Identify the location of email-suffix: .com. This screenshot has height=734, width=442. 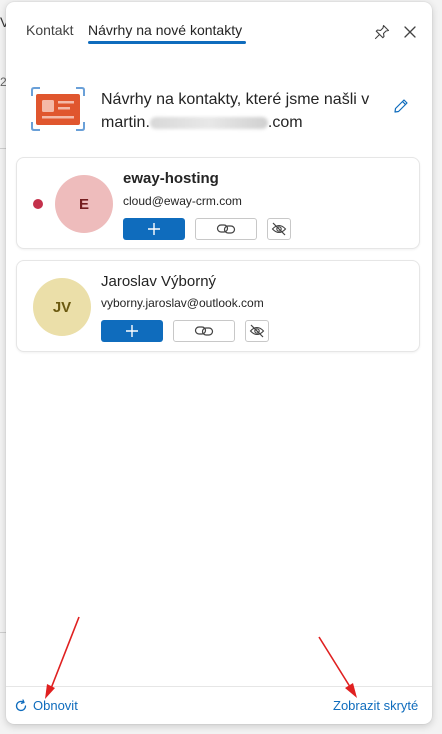
(285, 122).